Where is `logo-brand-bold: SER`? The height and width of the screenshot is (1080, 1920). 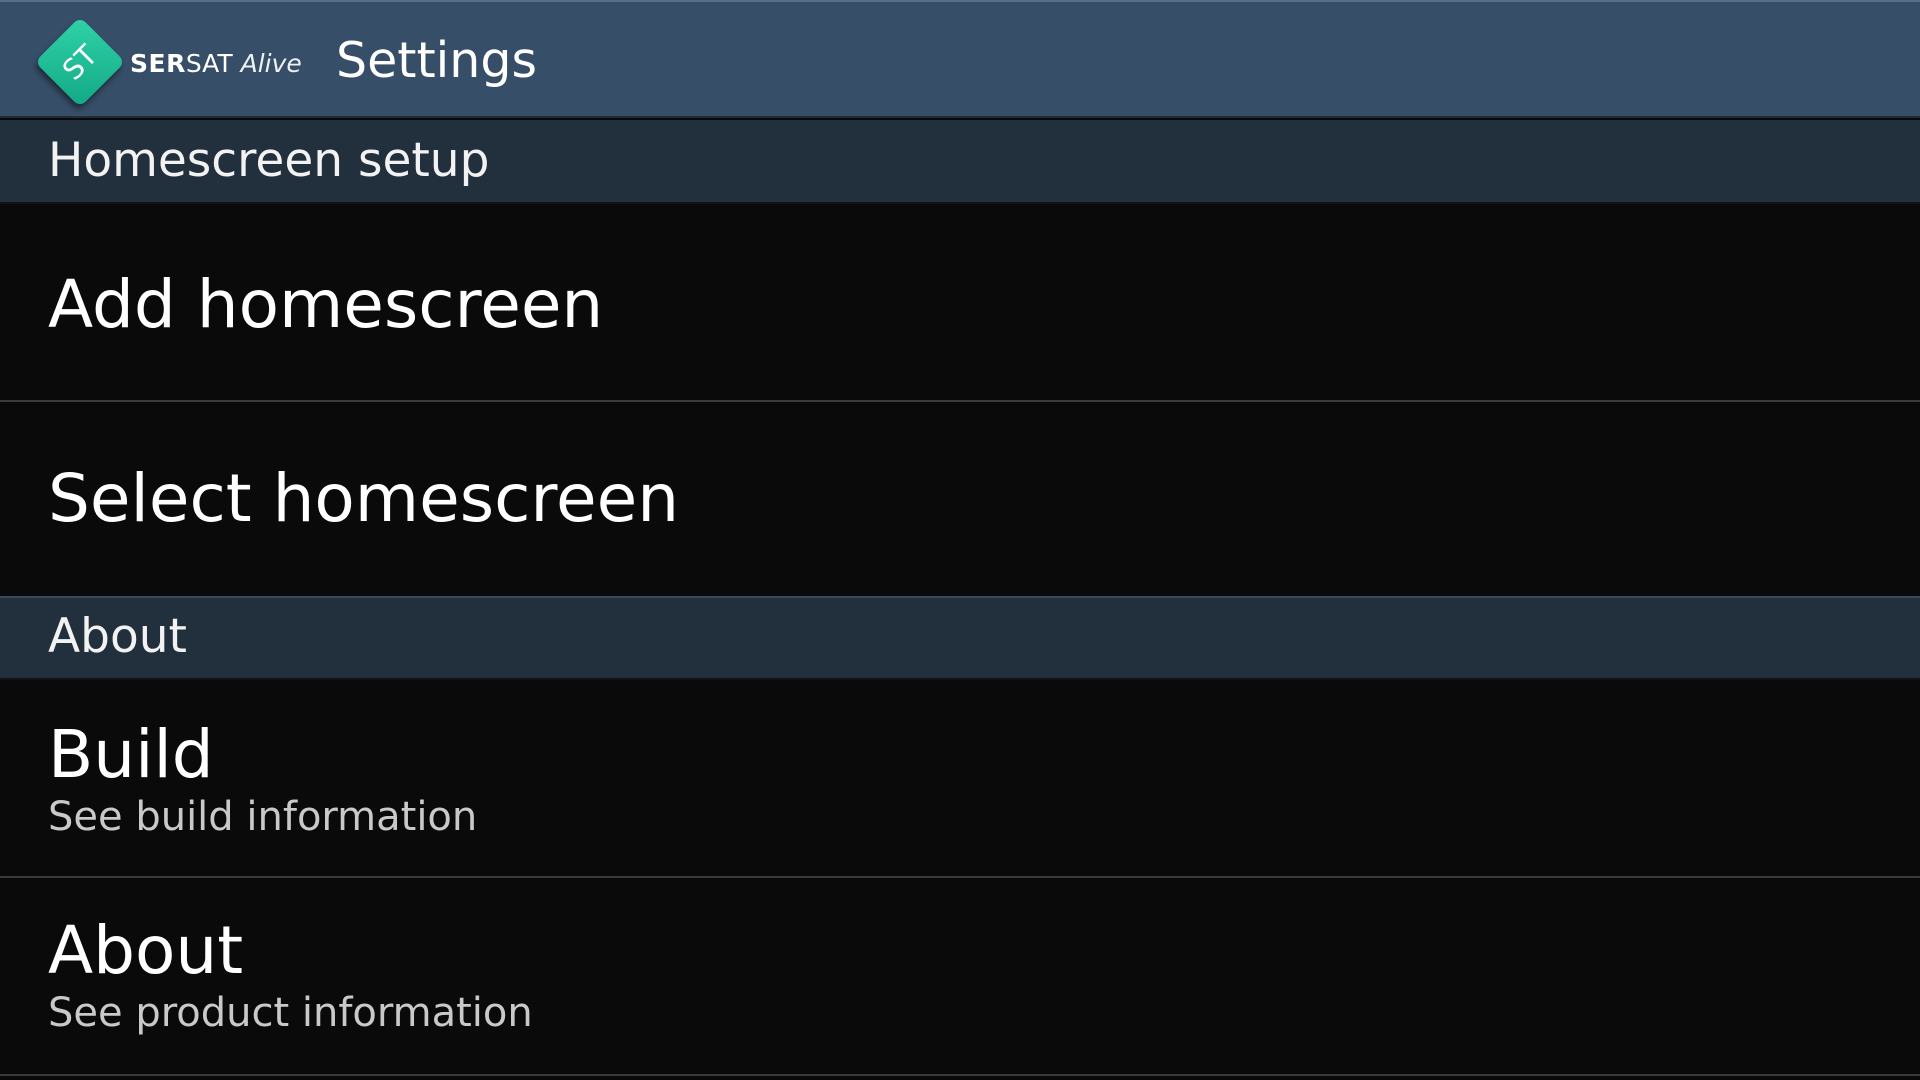
logo-brand-bold: SER is located at coordinates (158, 63).